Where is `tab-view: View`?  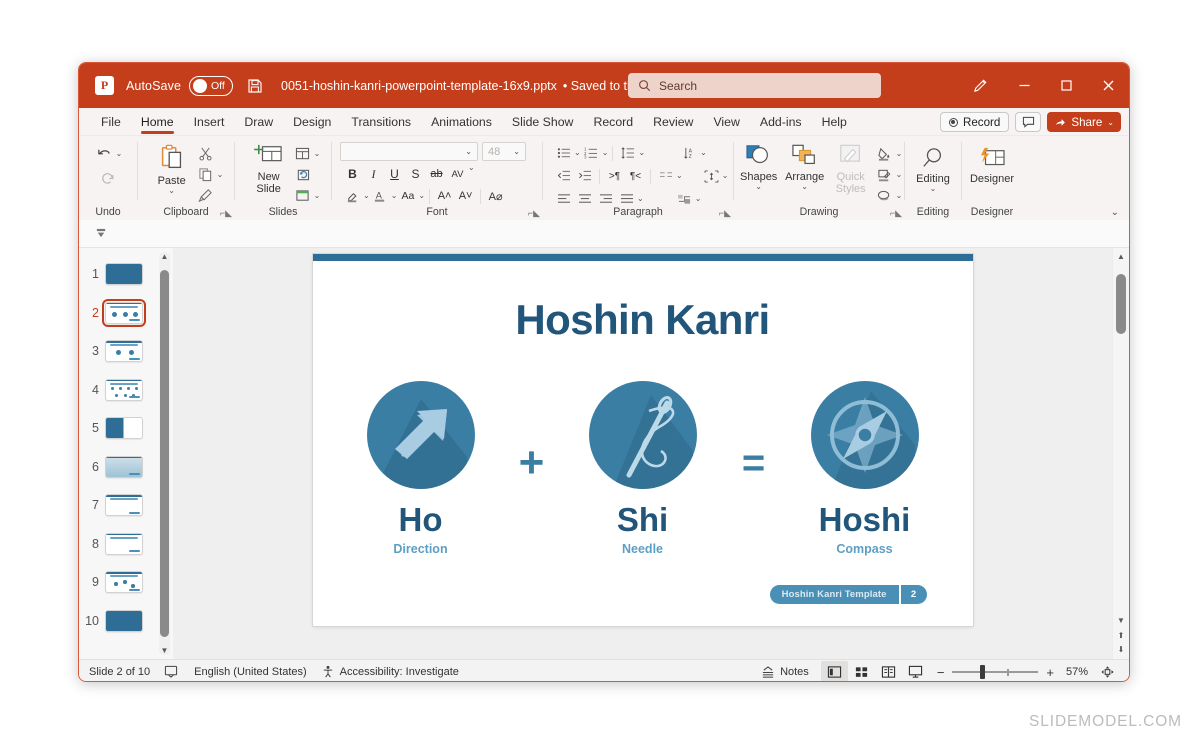 tab-view: View is located at coordinates (726, 122).